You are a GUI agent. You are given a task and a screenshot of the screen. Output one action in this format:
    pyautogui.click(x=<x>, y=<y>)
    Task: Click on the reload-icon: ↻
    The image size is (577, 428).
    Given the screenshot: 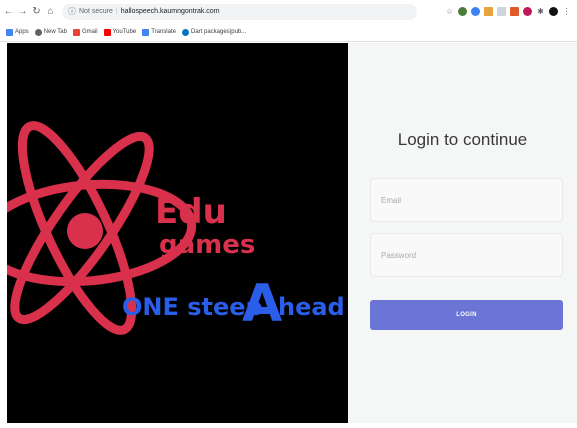 What is the action you would take?
    pyautogui.click(x=36, y=11)
    